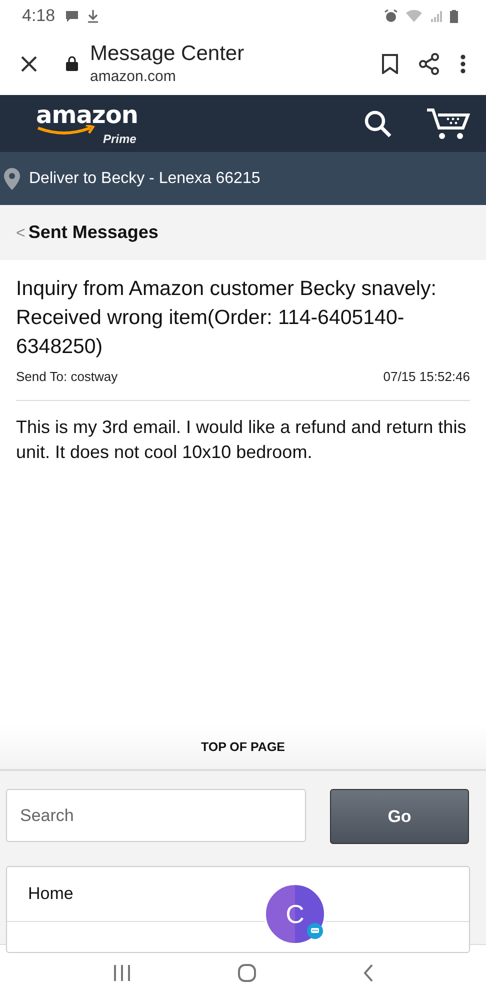 This screenshot has height=1000, width=486. I want to click on location-pin-icon, so click(12, 179).